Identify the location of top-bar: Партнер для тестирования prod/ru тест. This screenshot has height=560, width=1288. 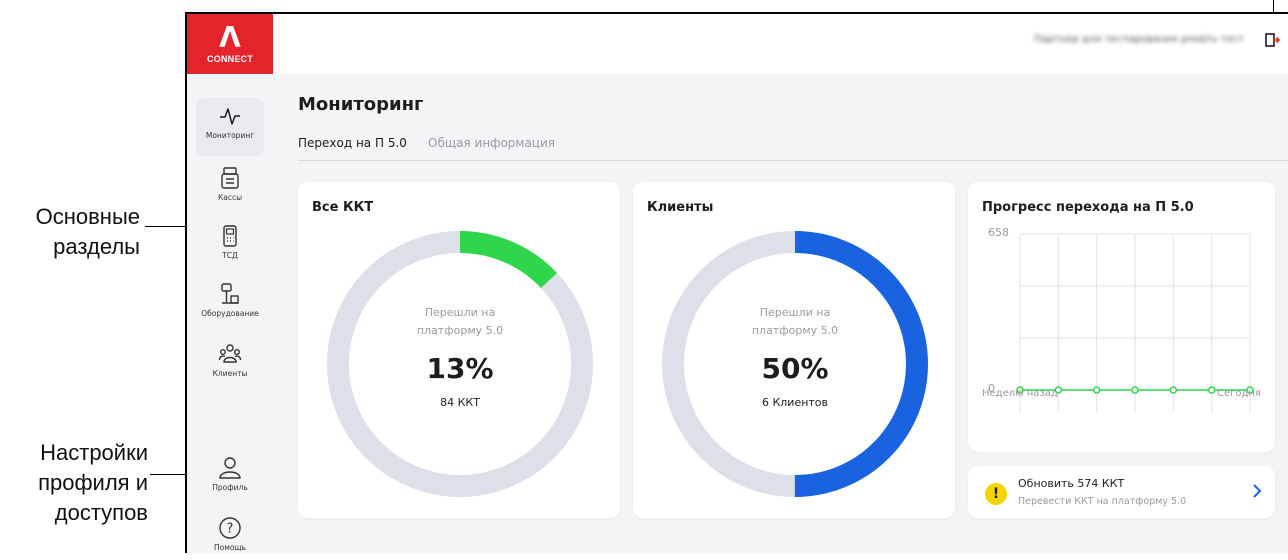
(780, 44).